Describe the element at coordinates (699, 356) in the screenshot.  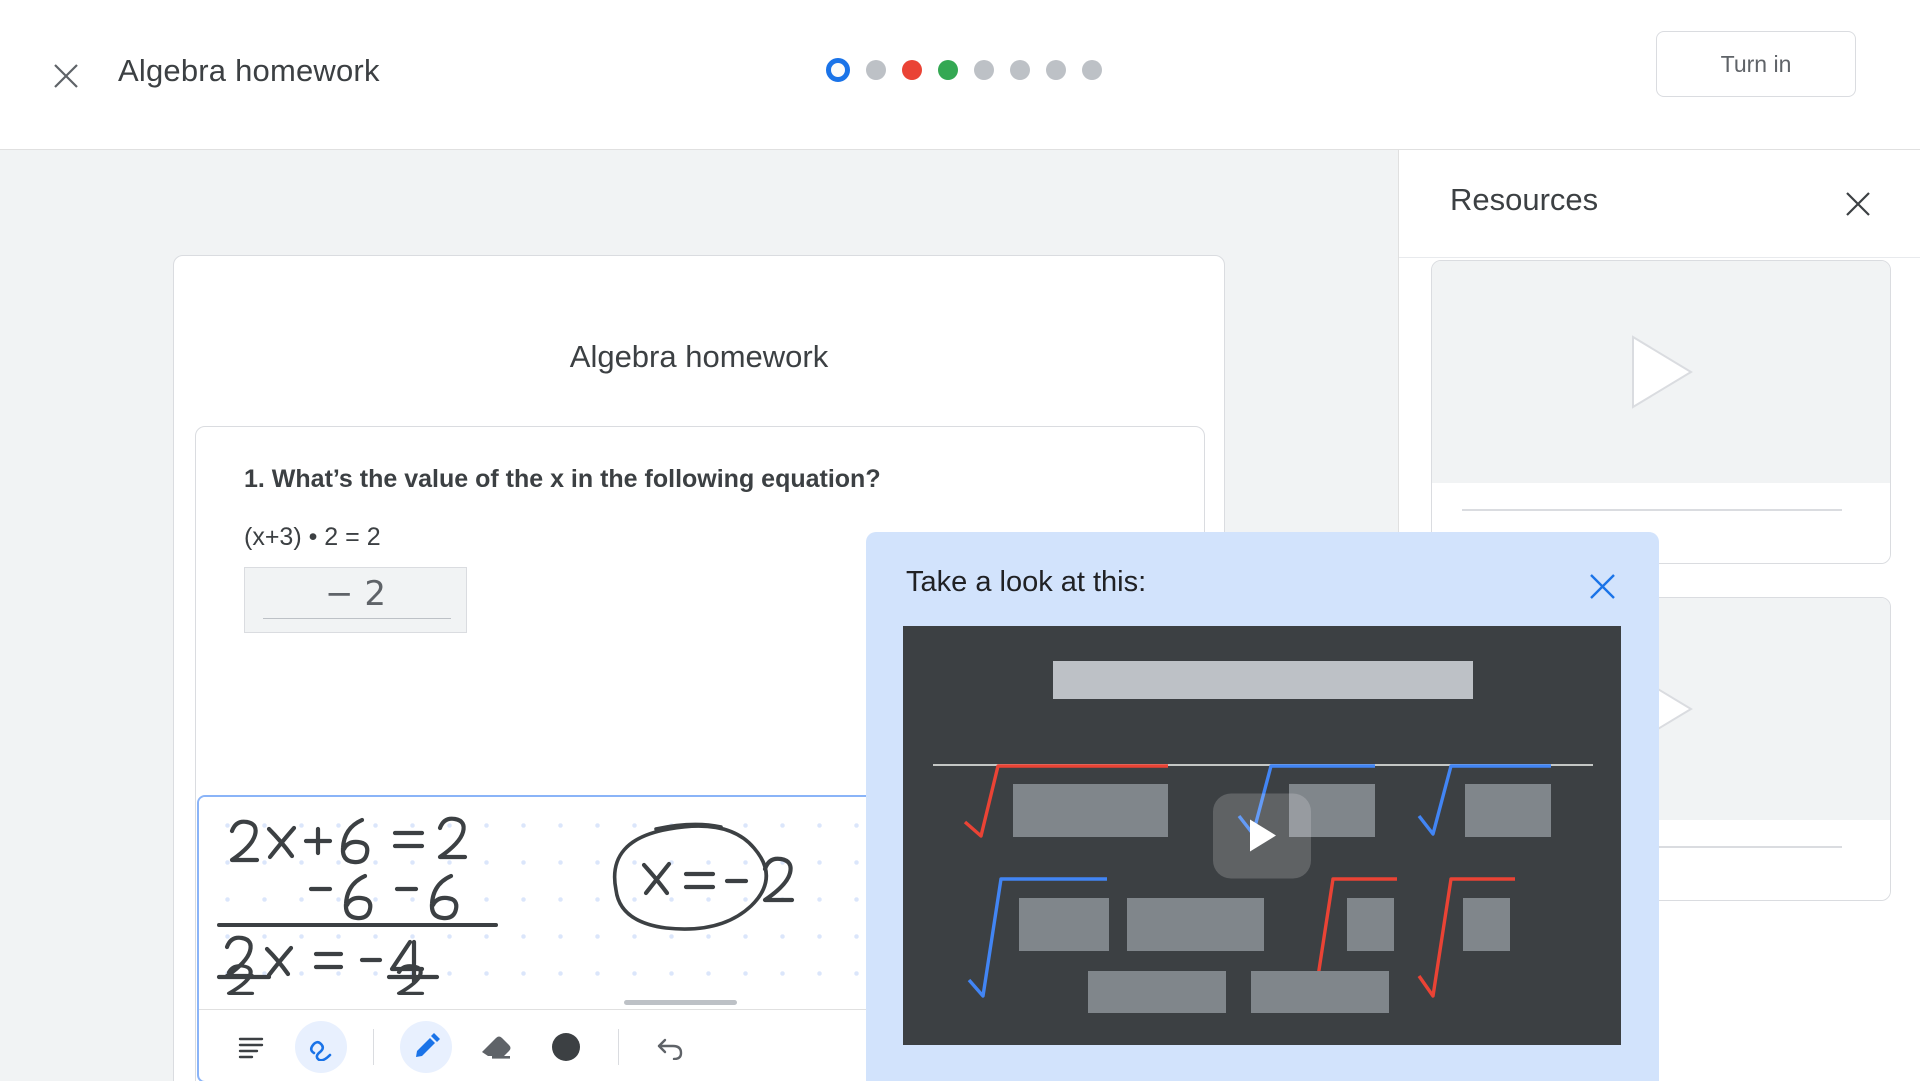
I see `worksheet-title: Algebra homework` at that location.